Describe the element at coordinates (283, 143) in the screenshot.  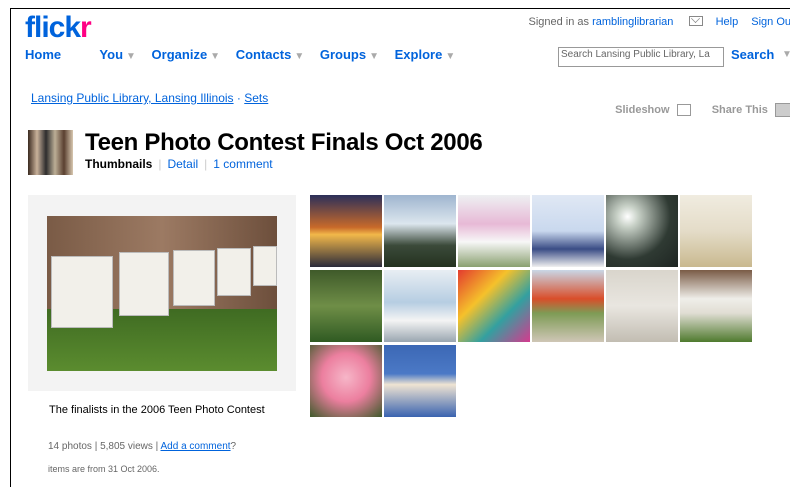
I see `page-title: Teen Photo Contest Finals Oct 2006` at that location.